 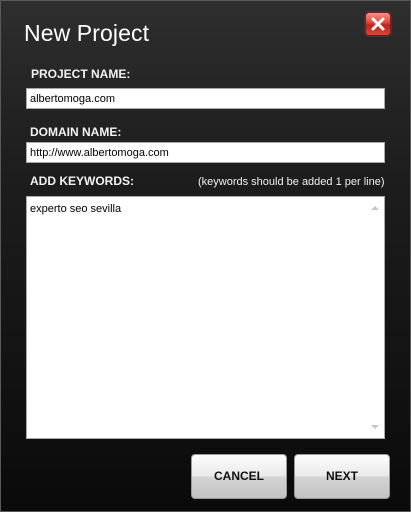 What do you see at coordinates (76, 132) in the screenshot?
I see `domain-name-label: DOMAIN NAME:` at bounding box center [76, 132].